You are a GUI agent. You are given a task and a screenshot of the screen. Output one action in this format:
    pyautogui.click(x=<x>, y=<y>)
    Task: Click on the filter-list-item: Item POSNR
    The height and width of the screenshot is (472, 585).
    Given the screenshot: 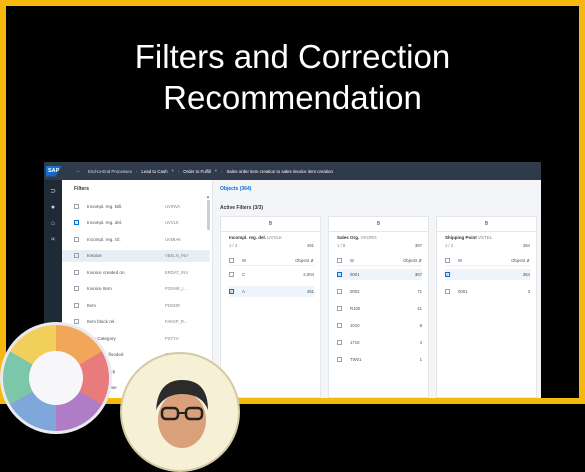 What is the action you would take?
    pyautogui.click(x=136, y=305)
    